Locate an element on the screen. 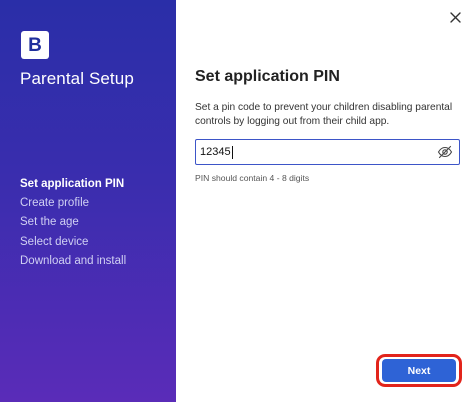 This screenshot has width=474, height=402. pin-input-field: 12345 is located at coordinates (327, 152).